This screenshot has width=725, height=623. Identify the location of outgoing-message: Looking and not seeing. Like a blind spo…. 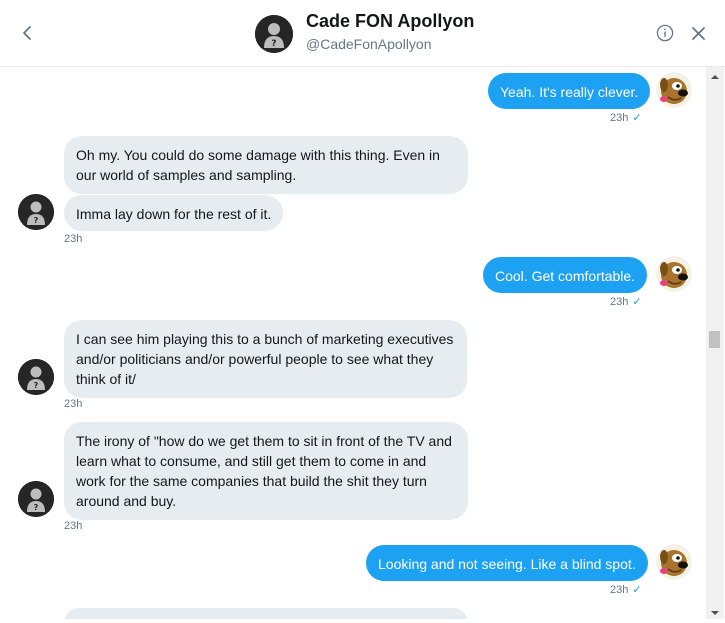
(507, 563).